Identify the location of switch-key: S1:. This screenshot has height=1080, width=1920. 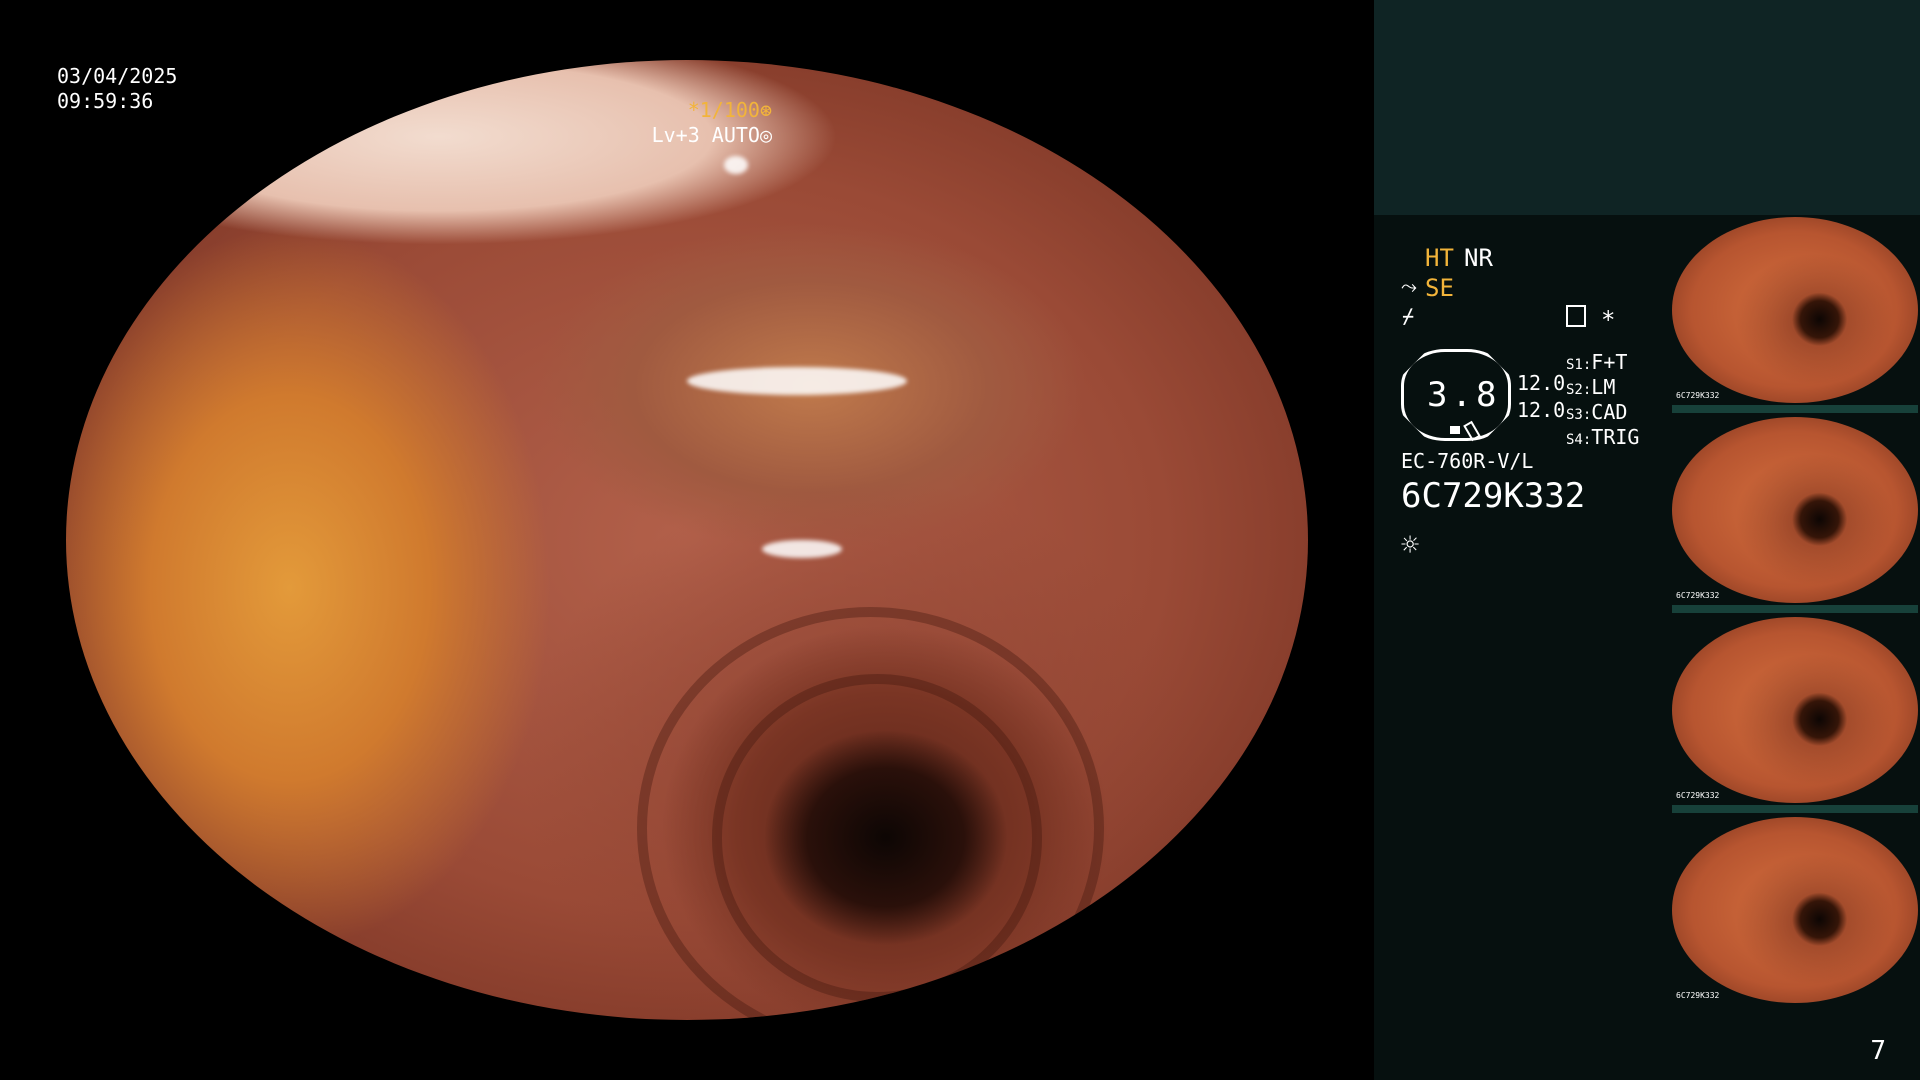
(1579, 365).